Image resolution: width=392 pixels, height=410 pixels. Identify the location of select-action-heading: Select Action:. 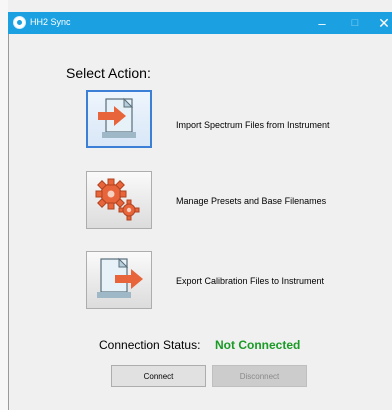
(108, 73).